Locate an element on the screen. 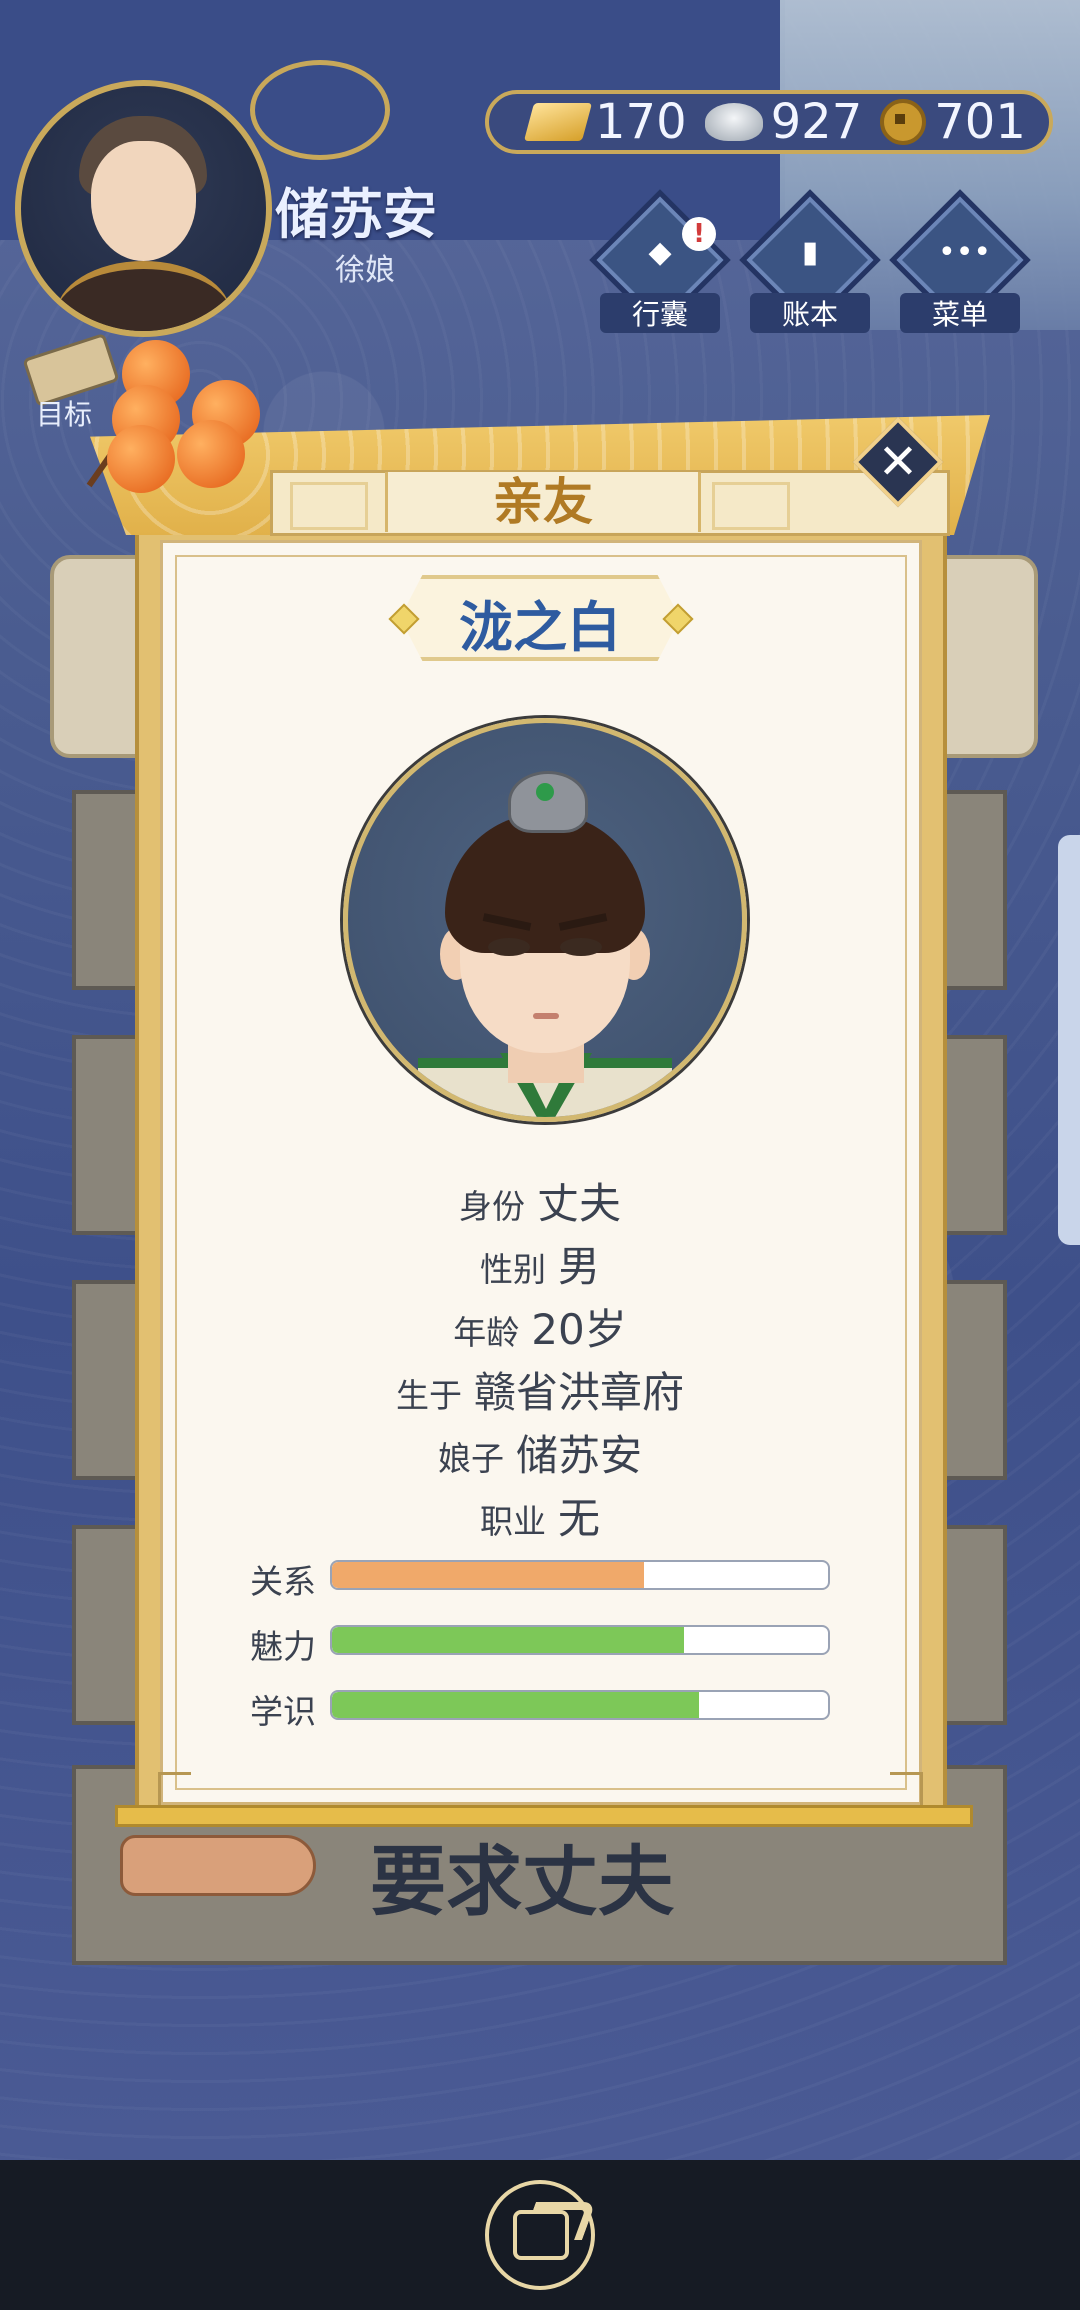 This screenshot has width=1080, height=2310. cloud-ornament is located at coordinates (320, 110).